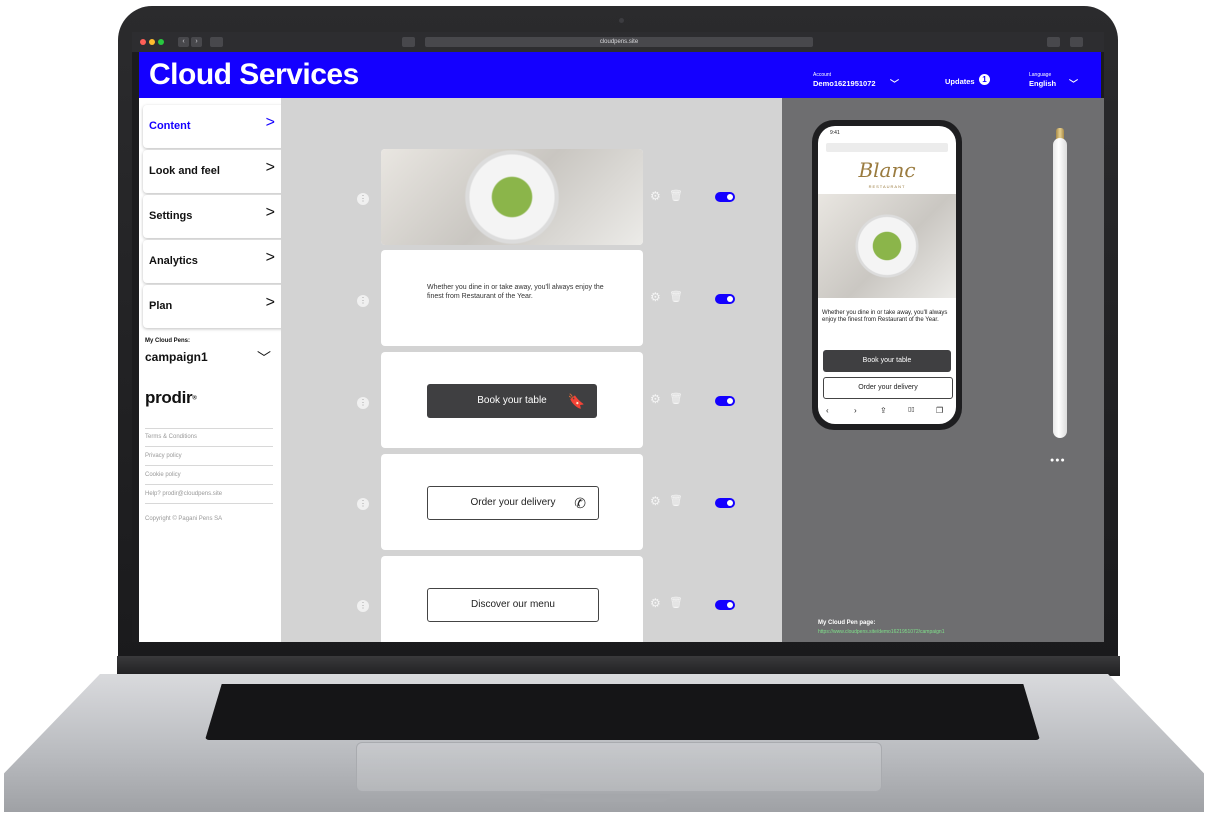 This screenshot has width=1206, height=819. Describe the element at coordinates (887, 147) in the screenshot. I see `phone-url-bar` at that location.